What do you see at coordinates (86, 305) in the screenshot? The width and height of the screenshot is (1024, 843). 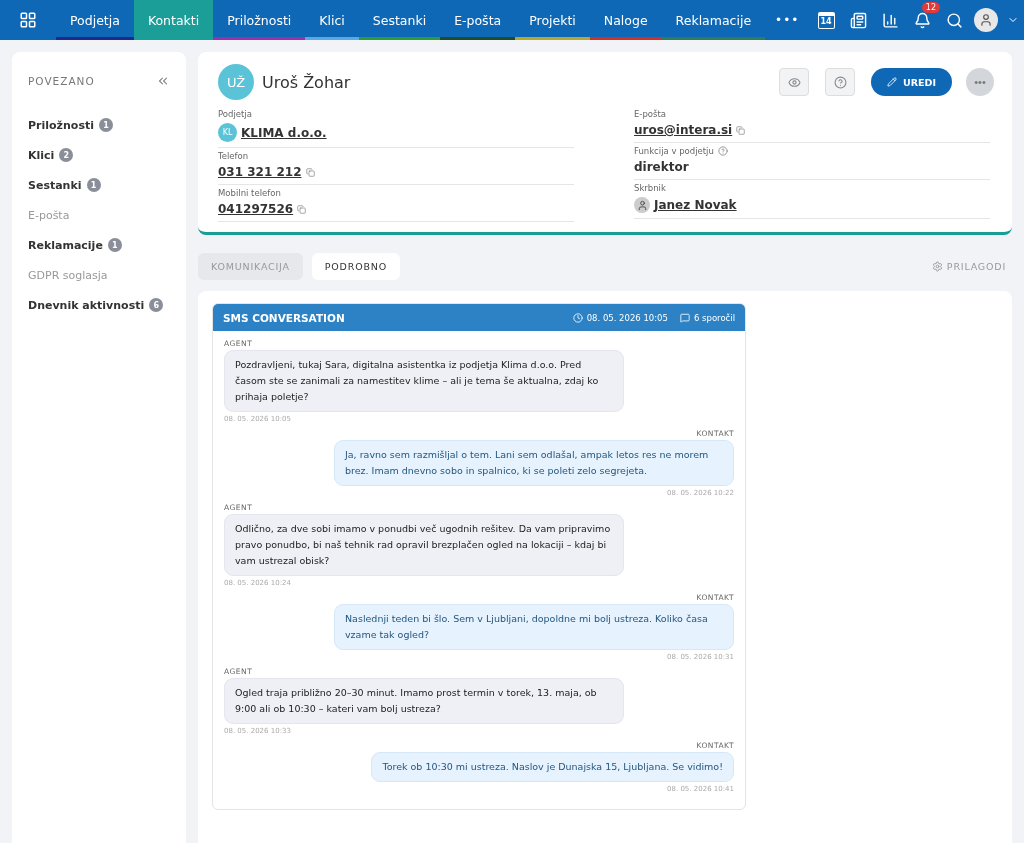 I see `sidebar-item: Dnevnik aktivnosti` at bounding box center [86, 305].